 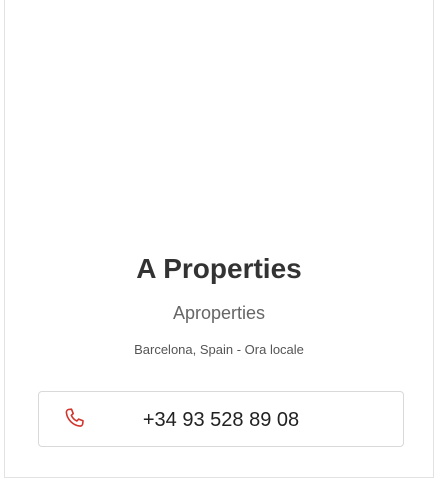 What do you see at coordinates (219, 268) in the screenshot?
I see `agent-name: A Properties` at bounding box center [219, 268].